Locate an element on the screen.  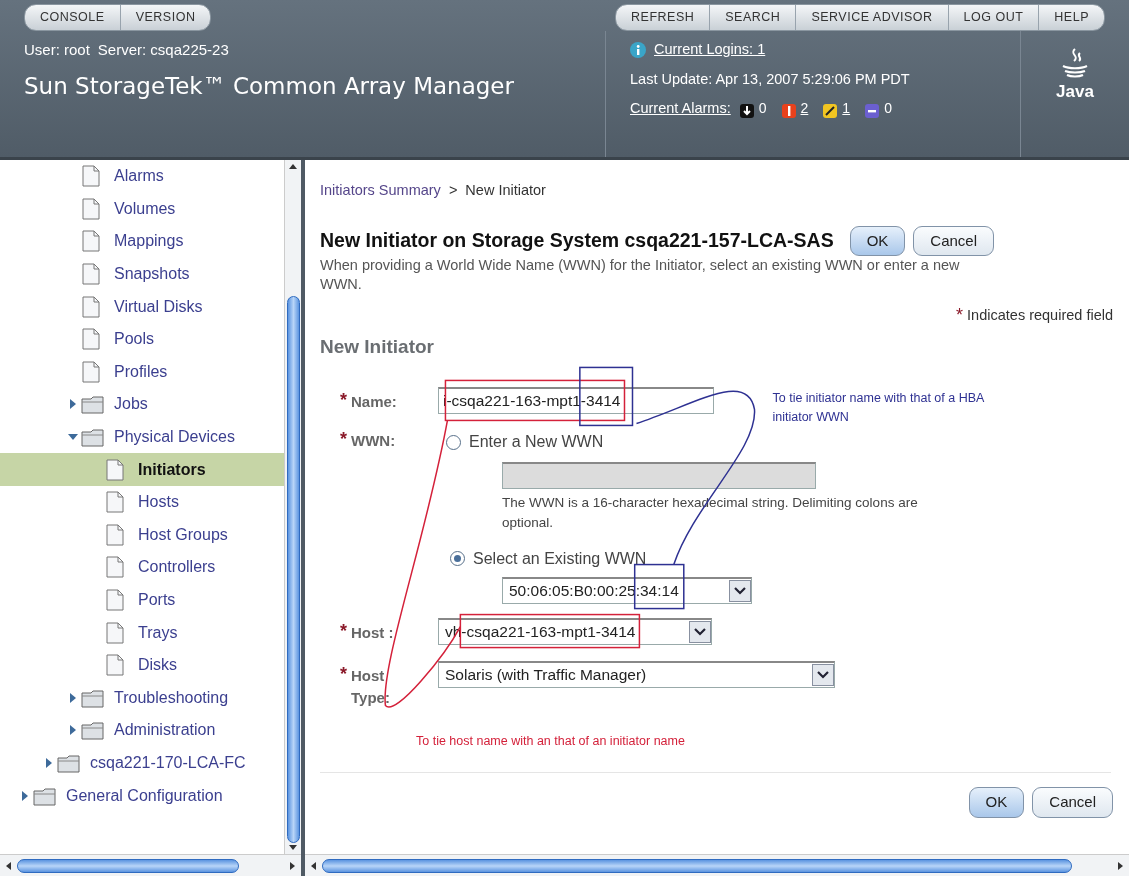
nav-button: REFRESH is located at coordinates (663, 17).